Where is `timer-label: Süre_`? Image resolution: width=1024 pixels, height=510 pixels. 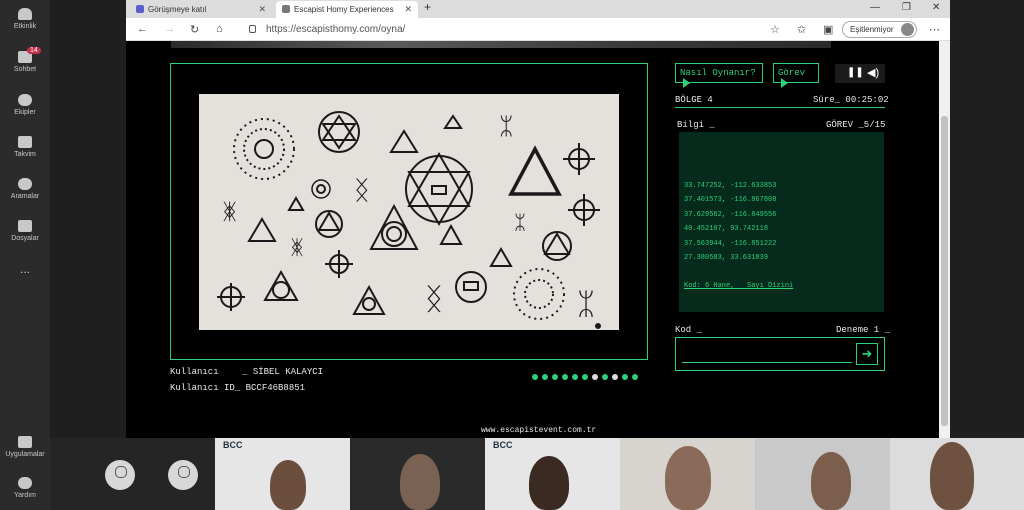 timer-label: Süre_ is located at coordinates (827, 100).